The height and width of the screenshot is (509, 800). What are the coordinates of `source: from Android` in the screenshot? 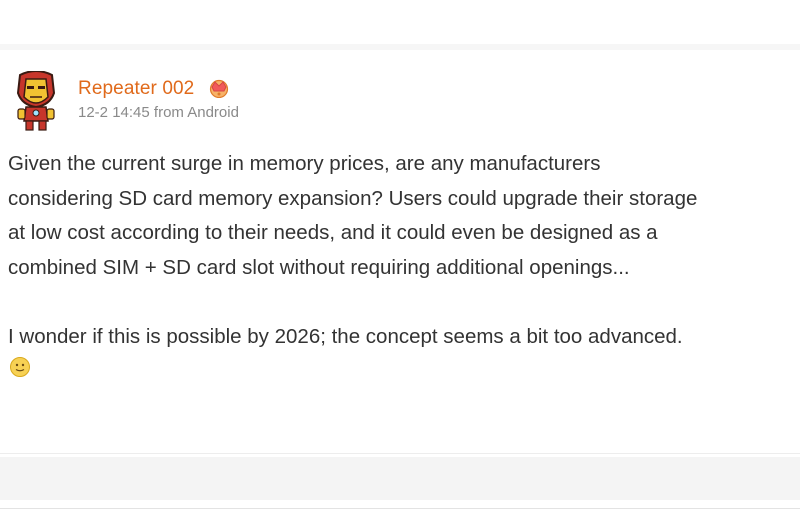 It's located at (196, 112).